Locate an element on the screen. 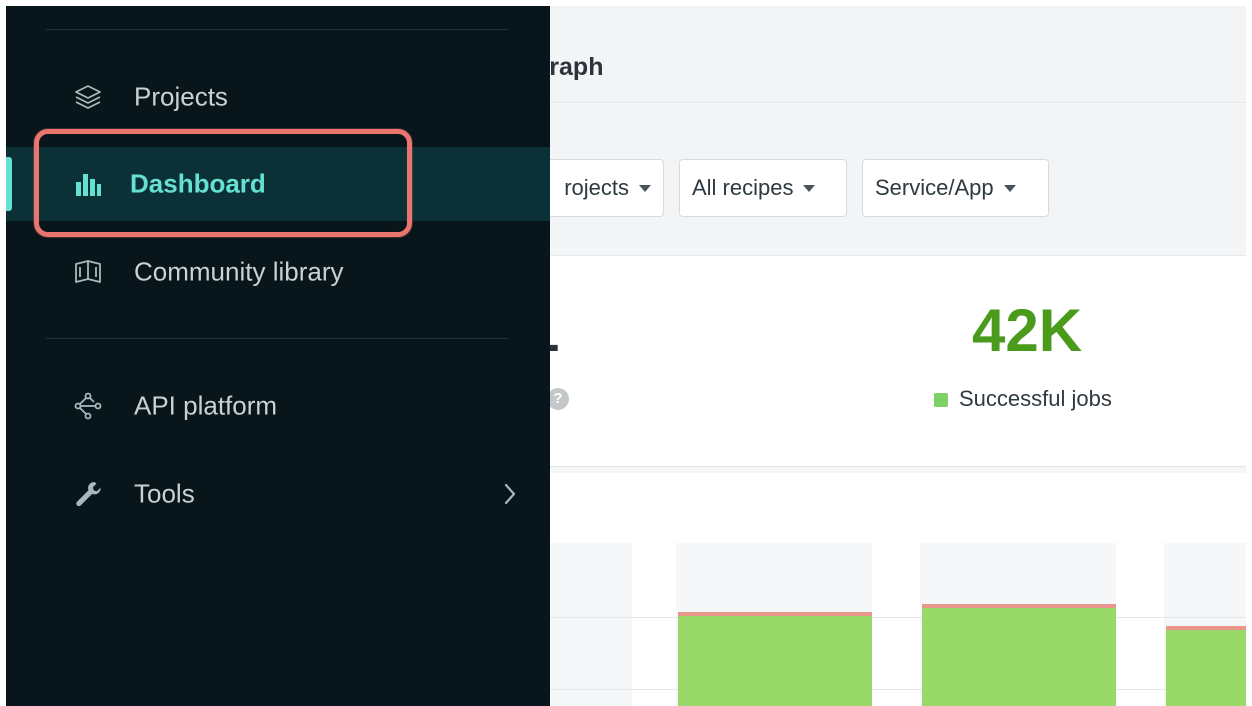 The width and height of the screenshot is (1252, 706). successful-jobs-label: Successful jobs is located at coordinates (1035, 398).